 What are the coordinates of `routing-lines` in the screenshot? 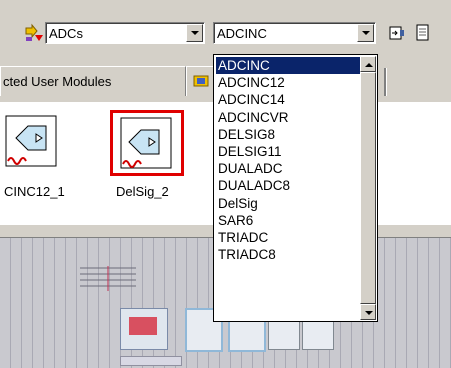 It's located at (108, 278).